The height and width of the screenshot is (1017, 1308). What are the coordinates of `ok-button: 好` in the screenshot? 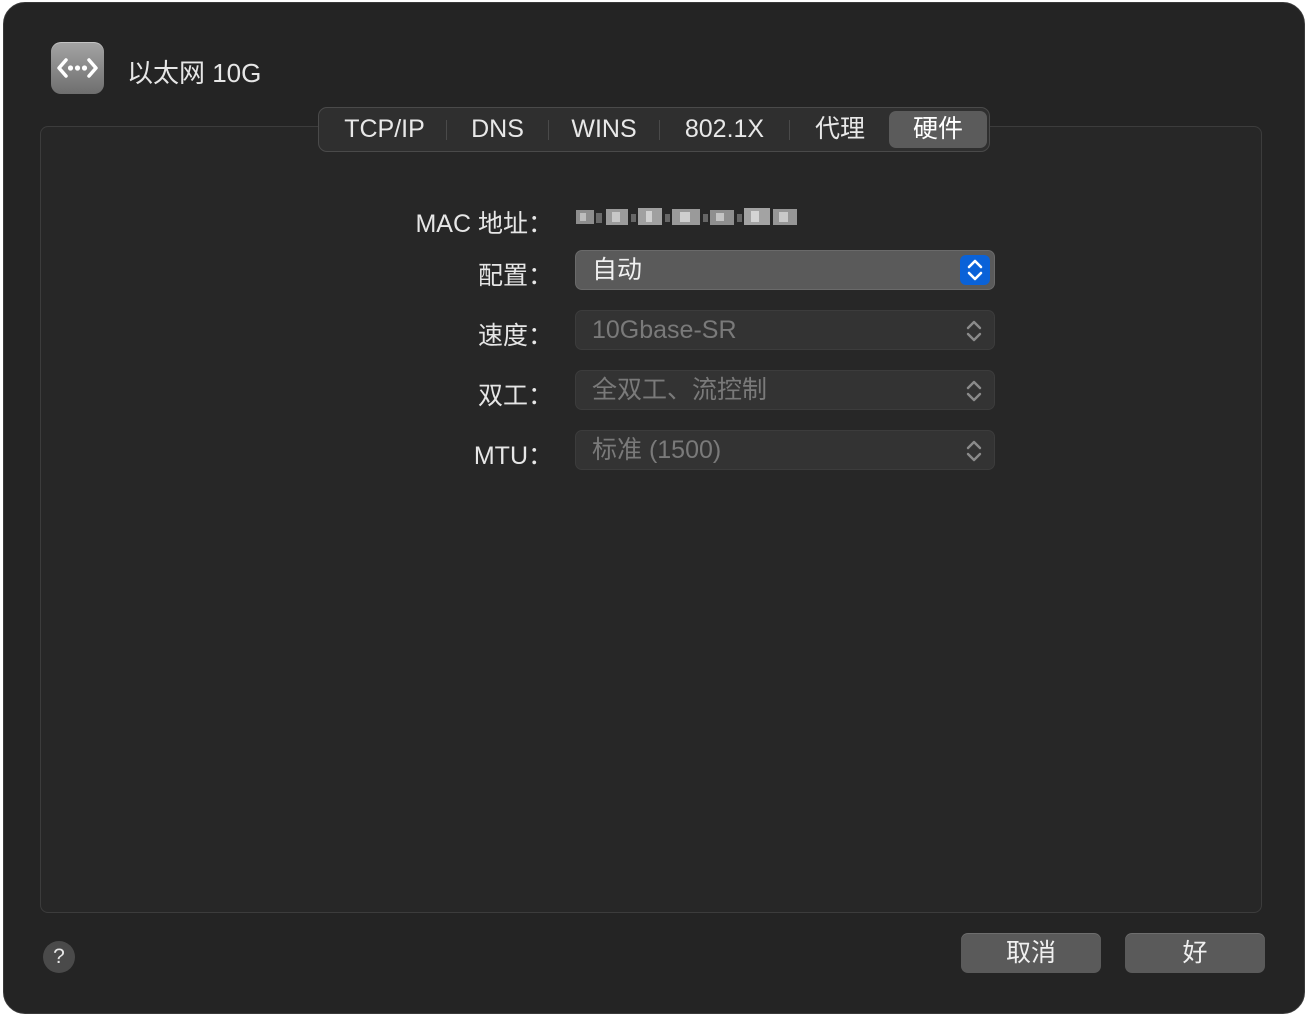 It's located at (1195, 953).